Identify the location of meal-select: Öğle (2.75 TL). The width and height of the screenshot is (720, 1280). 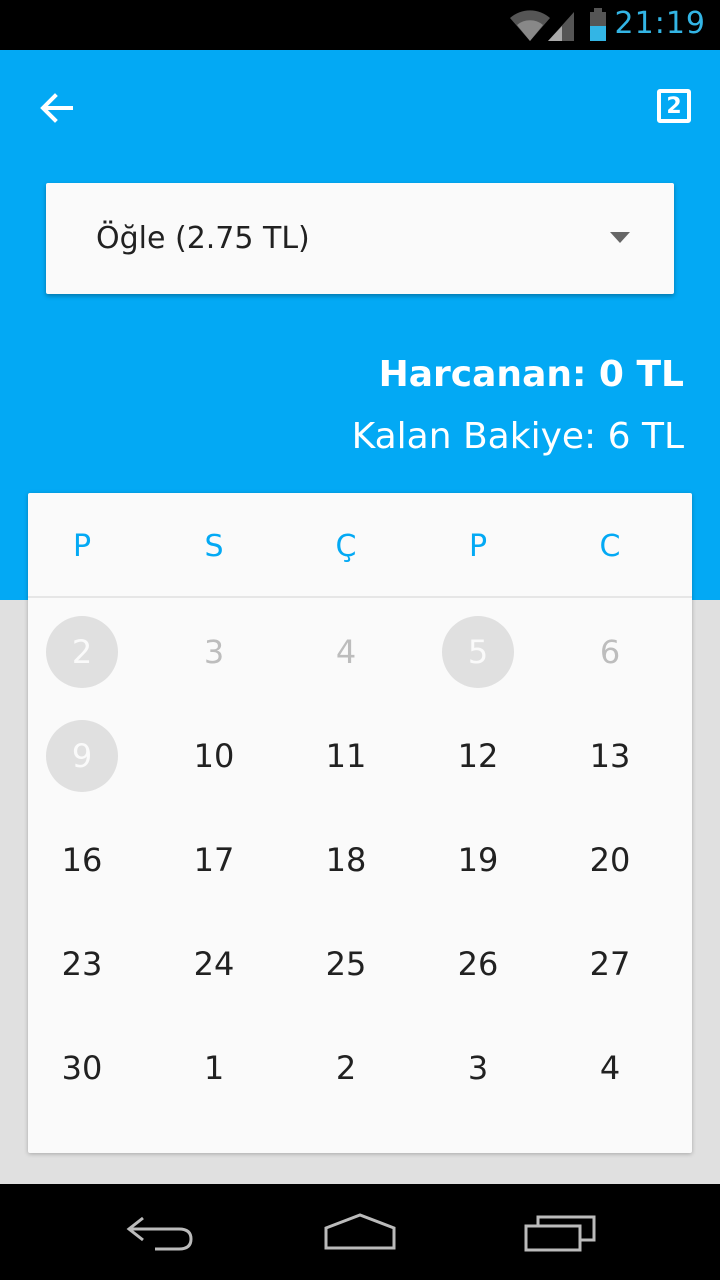
(360, 238).